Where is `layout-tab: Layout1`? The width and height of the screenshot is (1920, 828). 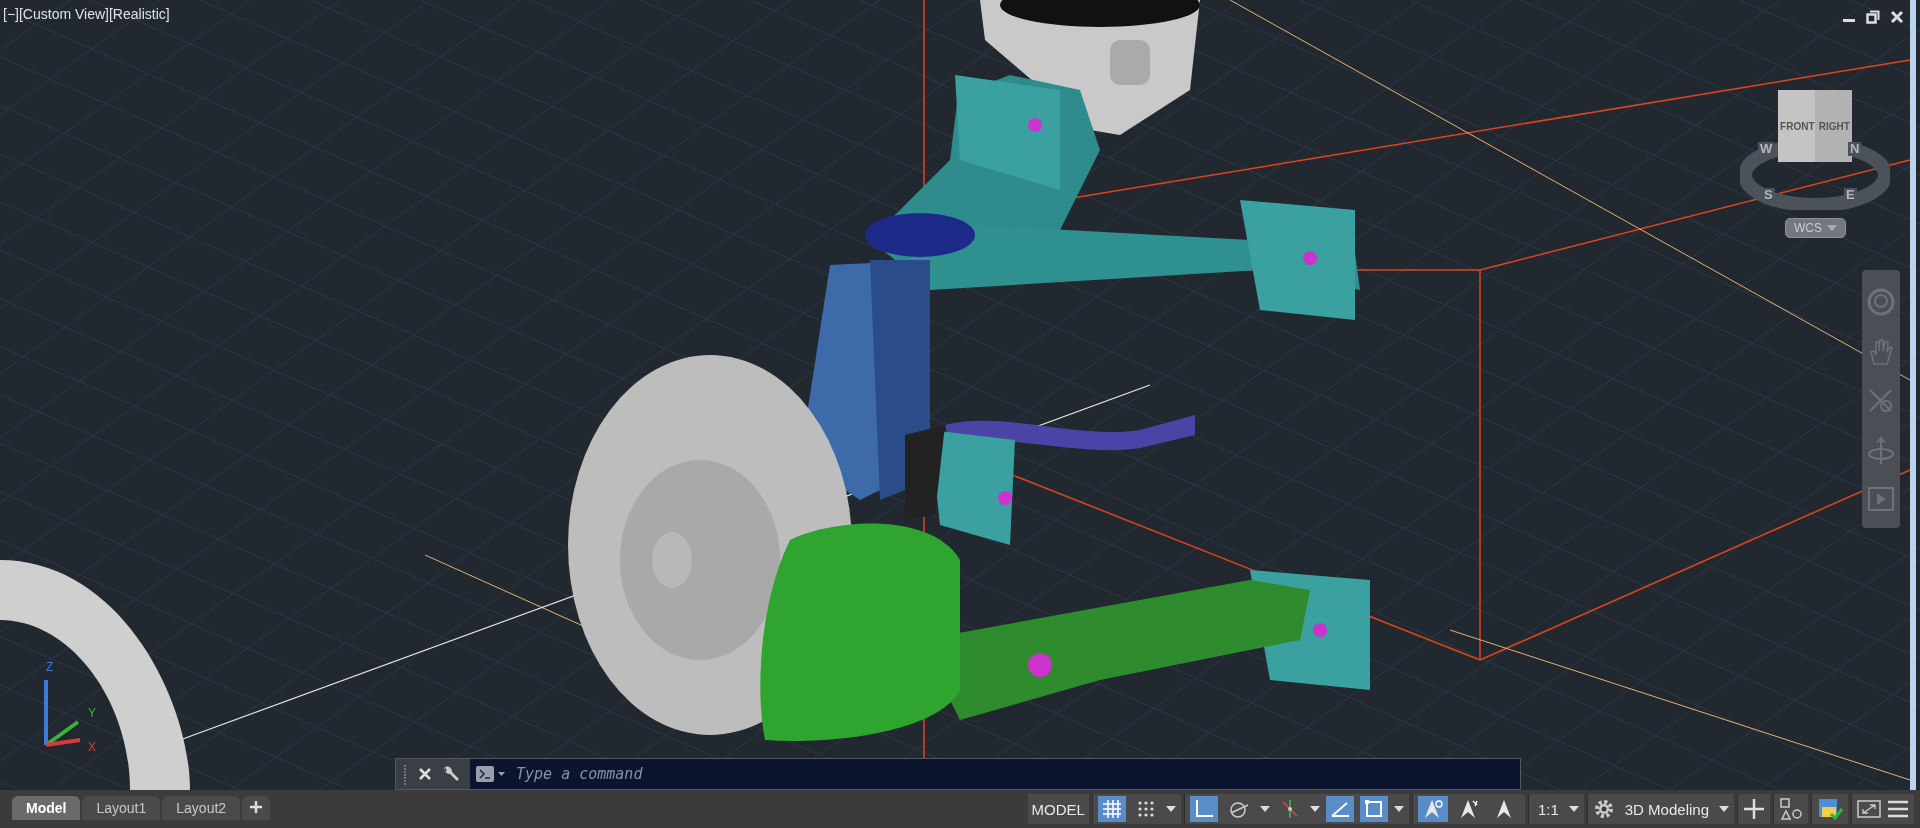 layout-tab: Layout1 is located at coordinates (121, 808).